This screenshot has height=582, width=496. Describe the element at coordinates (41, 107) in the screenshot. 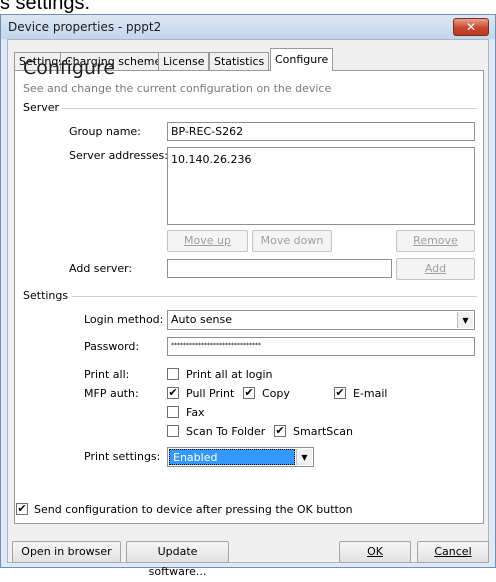

I see `server-section-label: Server` at that location.